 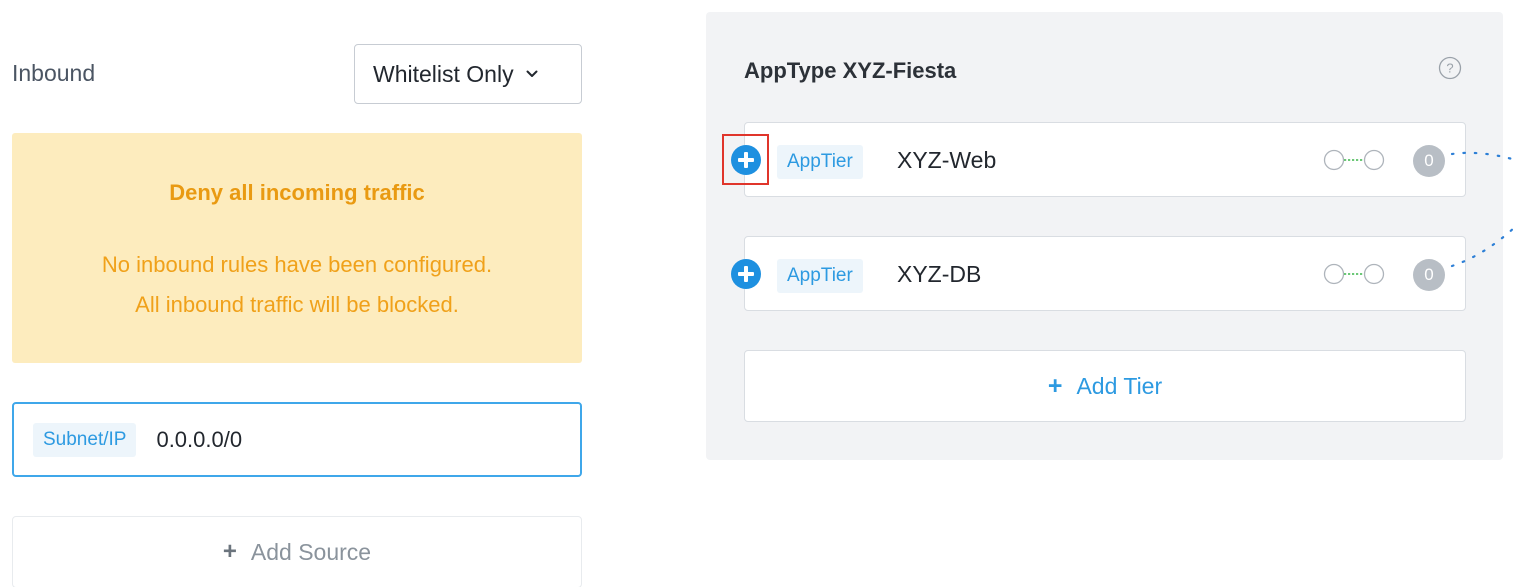 What do you see at coordinates (947, 160) in the screenshot?
I see `tier-name: XYZ-Web` at bounding box center [947, 160].